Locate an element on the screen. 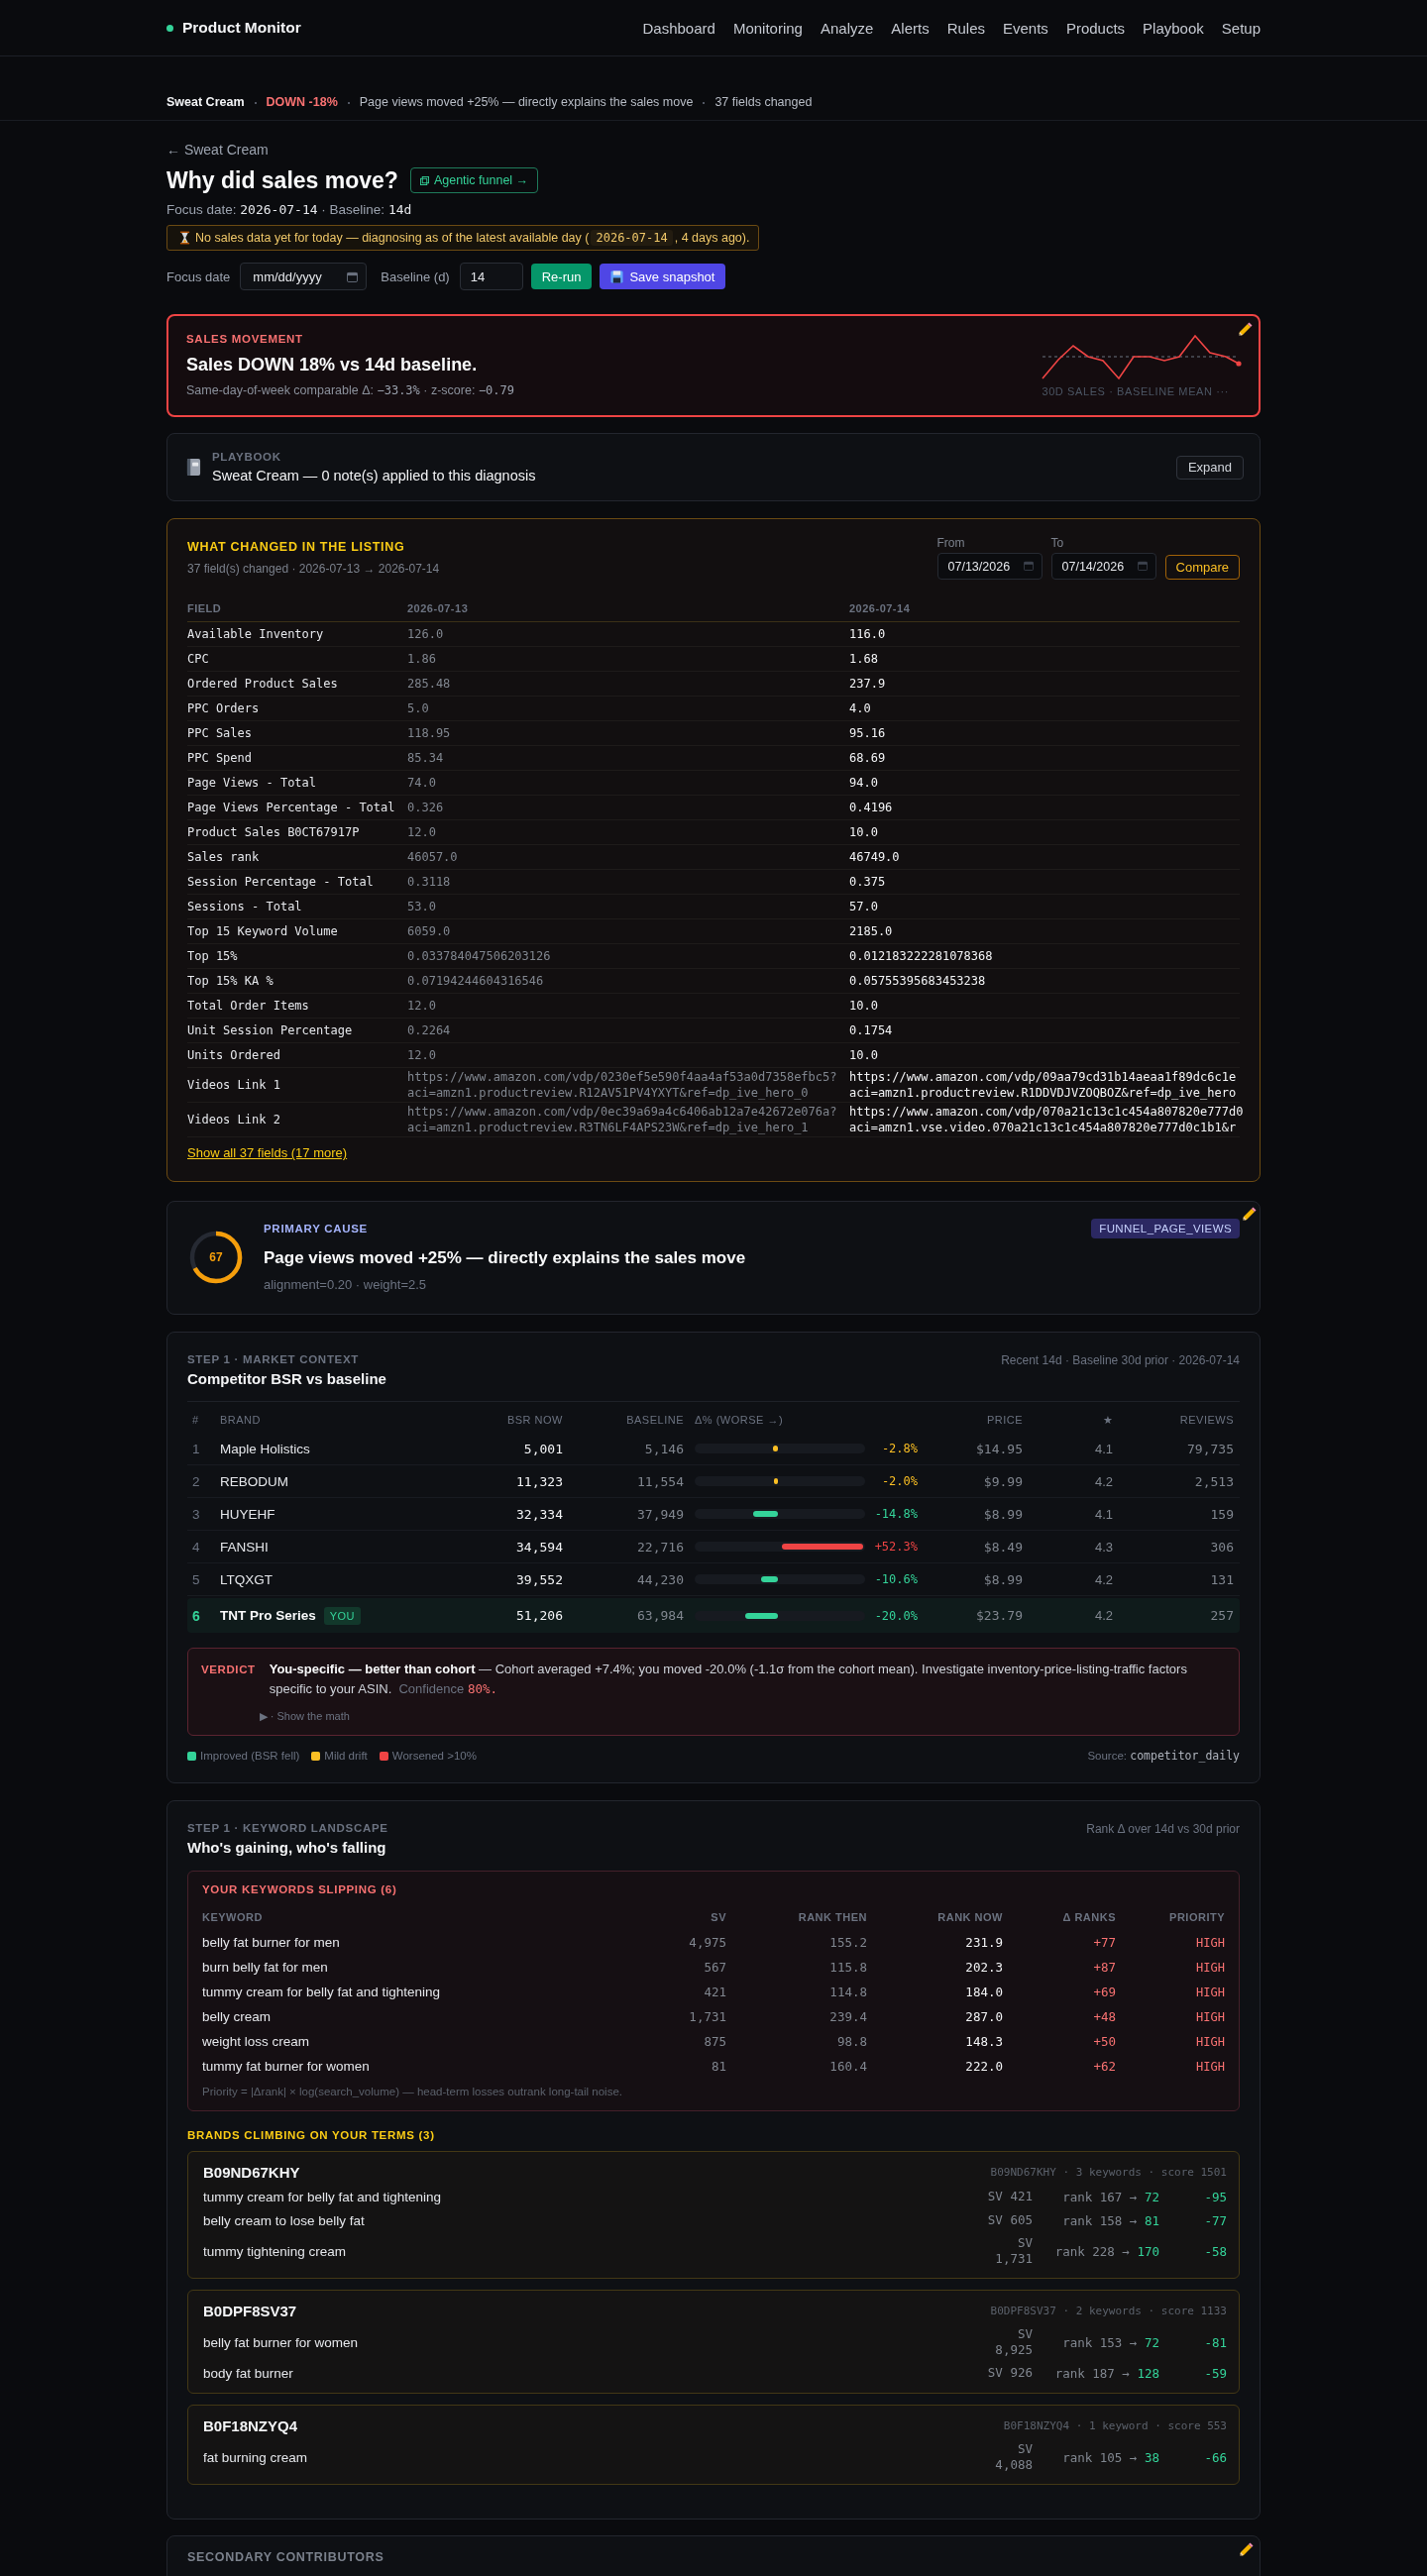 The image size is (1427, 2576). verdict-label: VERDICT is located at coordinates (228, 1670).